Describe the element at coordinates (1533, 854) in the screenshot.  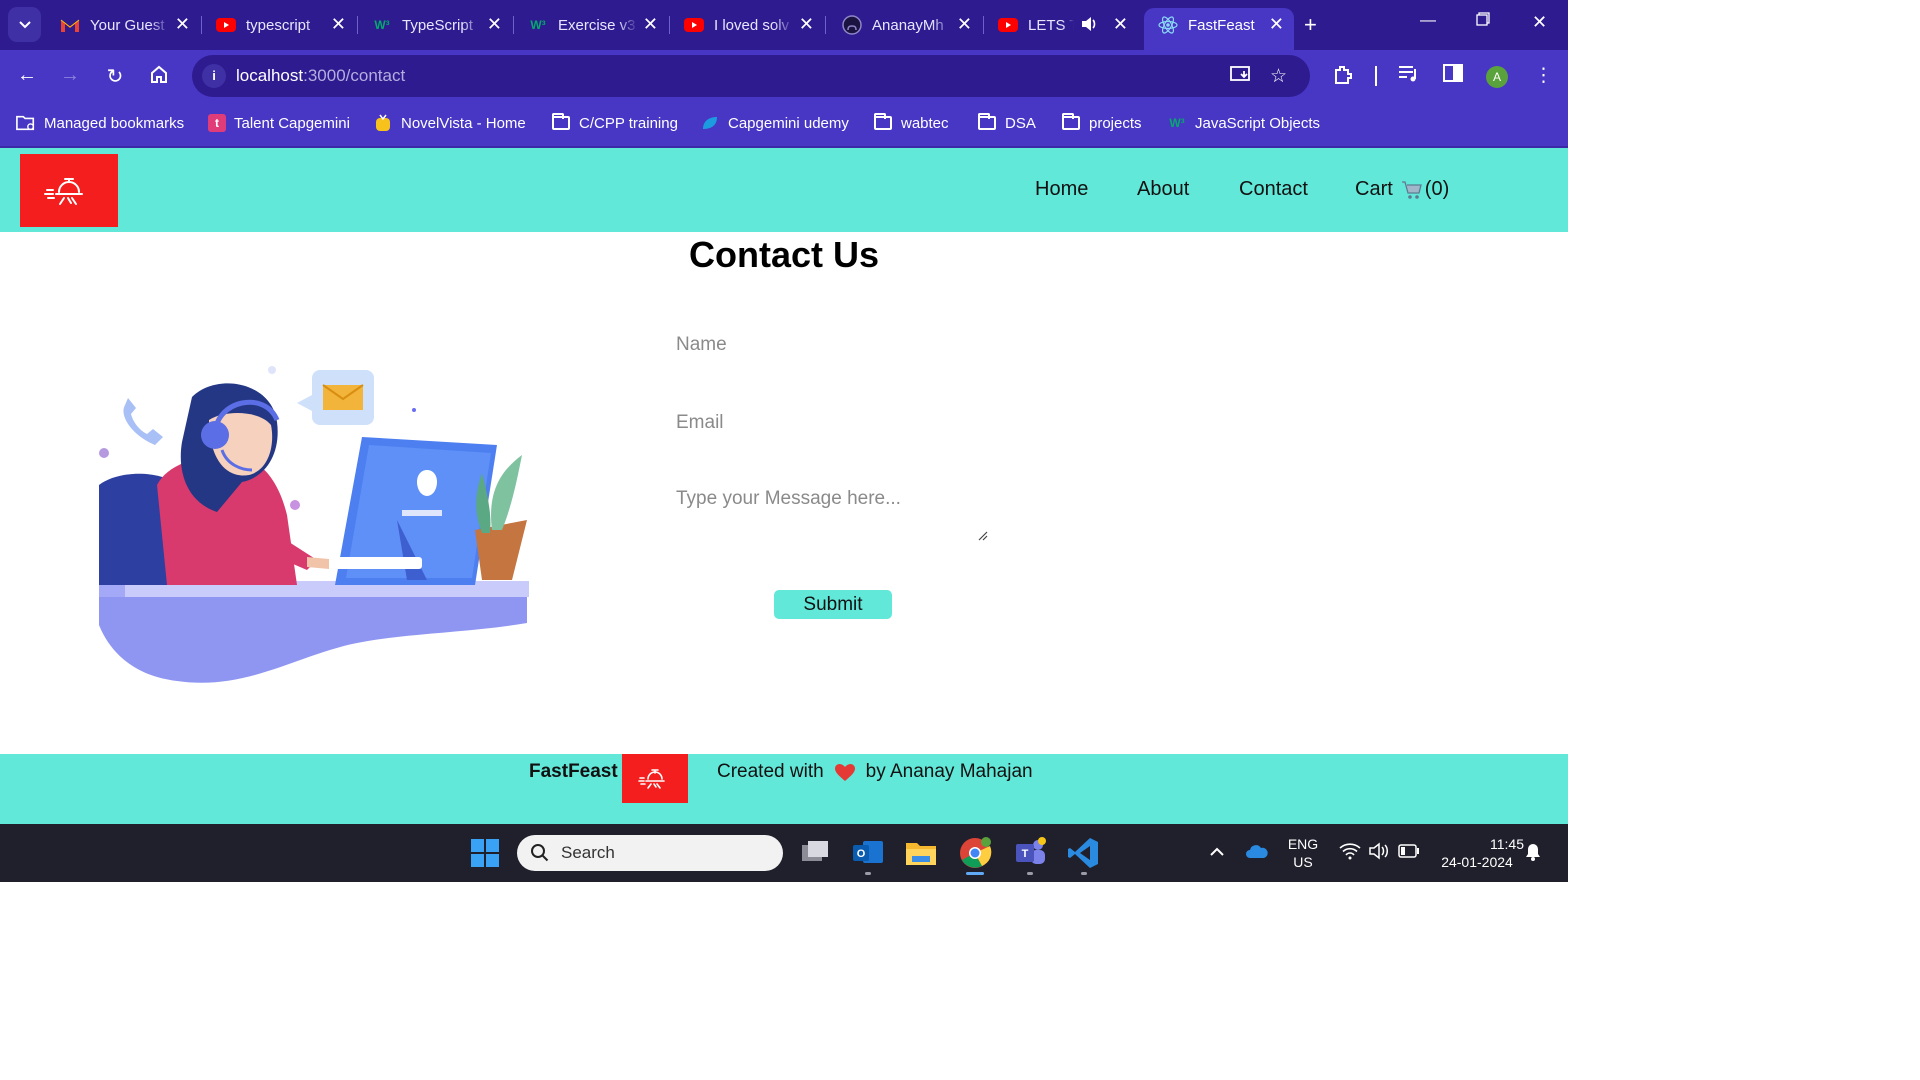
I see `notification-bell-icon` at that location.